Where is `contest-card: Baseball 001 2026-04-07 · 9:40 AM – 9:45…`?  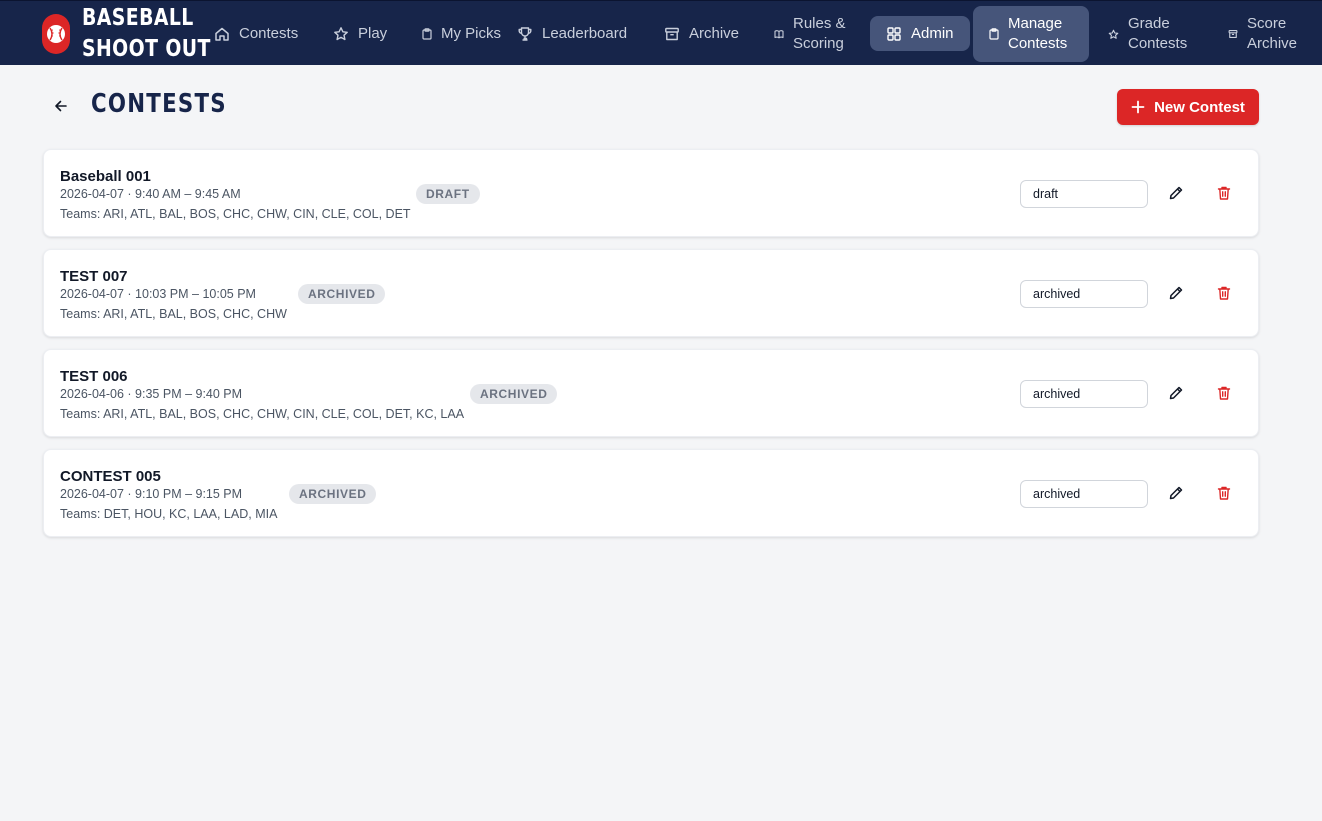
contest-card: Baseball 001 2026-04-07 · 9:40 AM – 9:45… is located at coordinates (651, 193).